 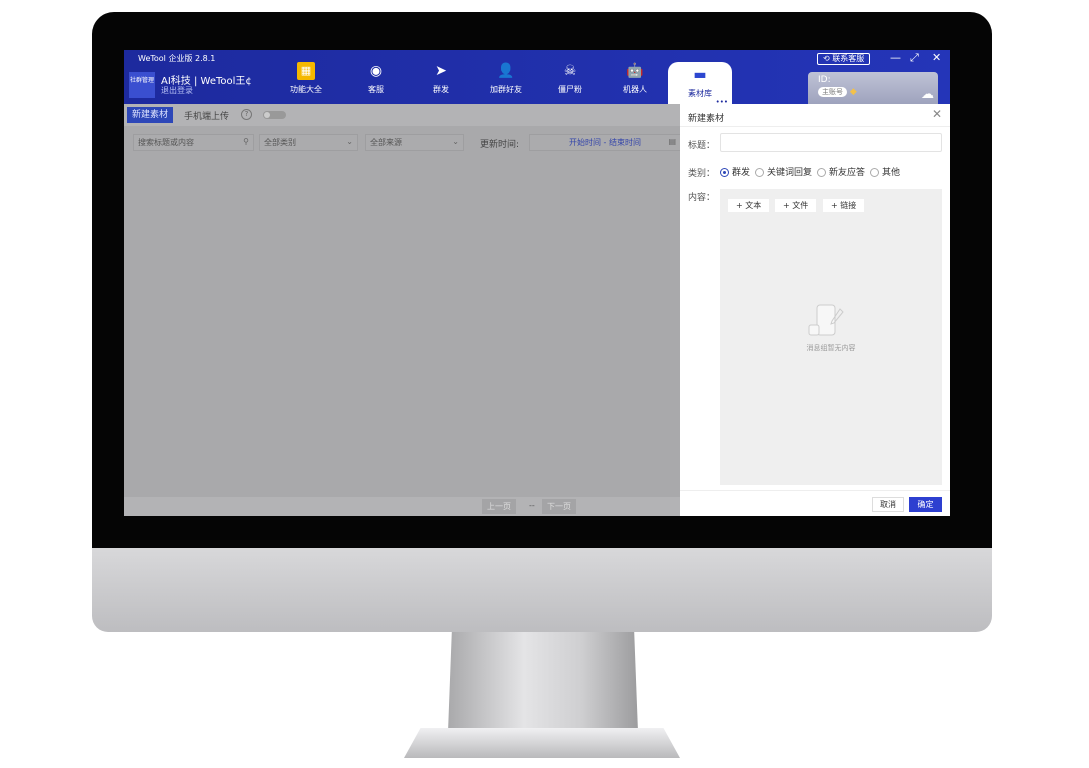 What do you see at coordinates (570, 71) in the screenshot?
I see `skull-icon: ☠` at bounding box center [570, 71].